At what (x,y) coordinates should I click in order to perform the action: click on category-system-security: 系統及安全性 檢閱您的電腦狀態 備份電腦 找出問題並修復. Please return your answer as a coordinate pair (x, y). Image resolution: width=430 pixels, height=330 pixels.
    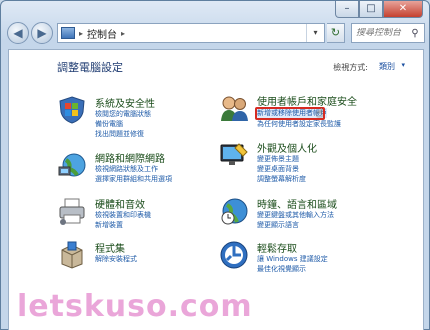
    Looking at the image, I should click on (137, 119).